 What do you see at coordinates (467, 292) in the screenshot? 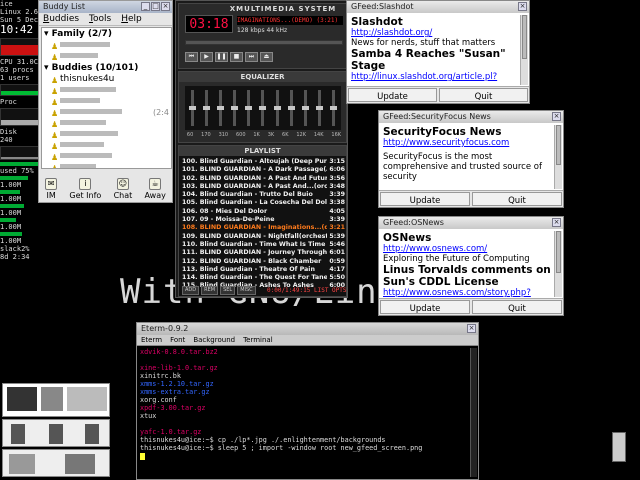
I see `feed-story-link: http://www.osnews.com/story.php?` at bounding box center [467, 292].